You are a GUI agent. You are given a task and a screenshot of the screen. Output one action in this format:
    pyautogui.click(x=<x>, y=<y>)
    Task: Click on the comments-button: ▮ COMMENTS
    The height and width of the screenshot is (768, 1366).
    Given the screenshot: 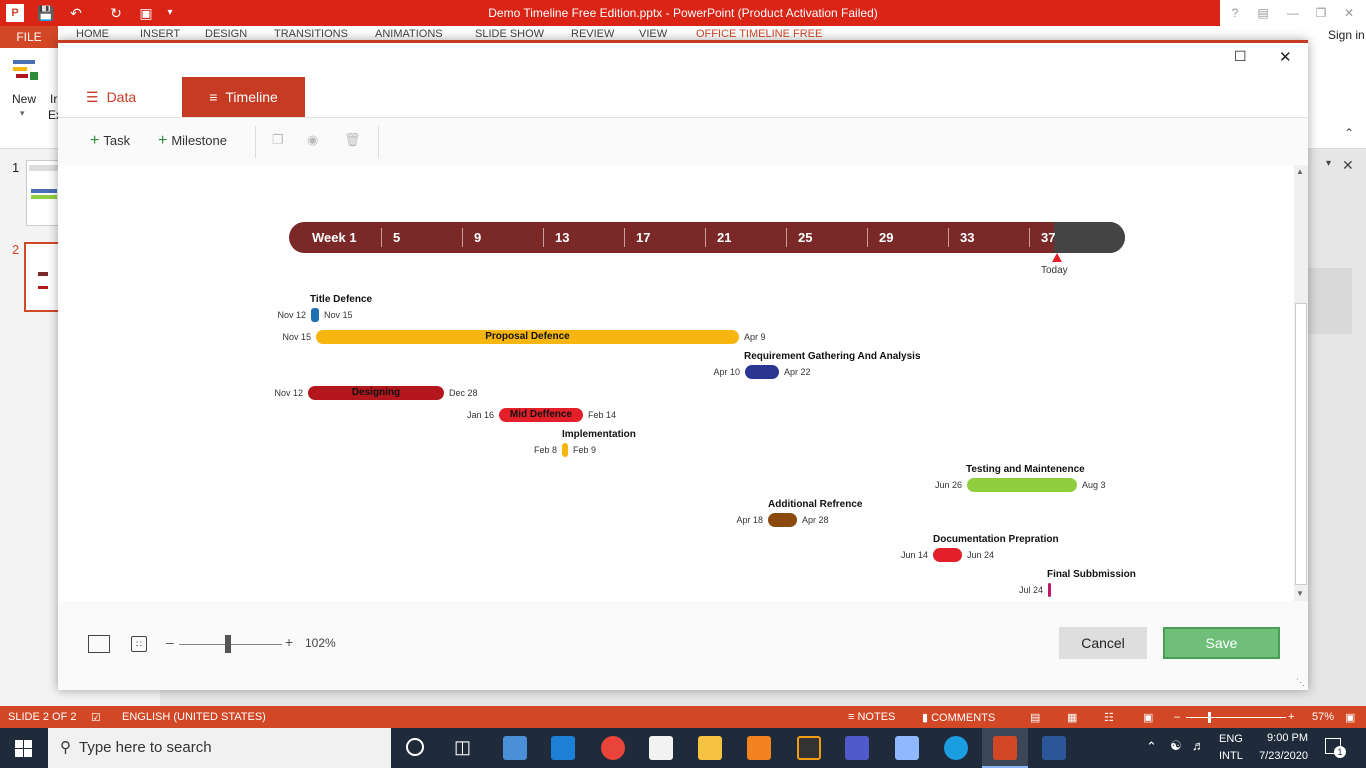 What is the action you would take?
    pyautogui.click(x=958, y=717)
    